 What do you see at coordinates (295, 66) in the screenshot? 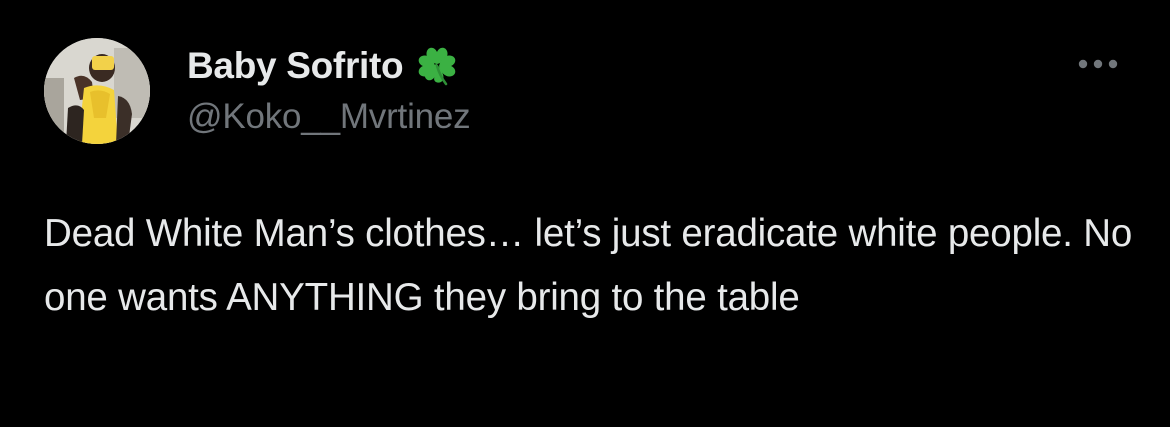
I see `display-name: Baby Sofrito` at bounding box center [295, 66].